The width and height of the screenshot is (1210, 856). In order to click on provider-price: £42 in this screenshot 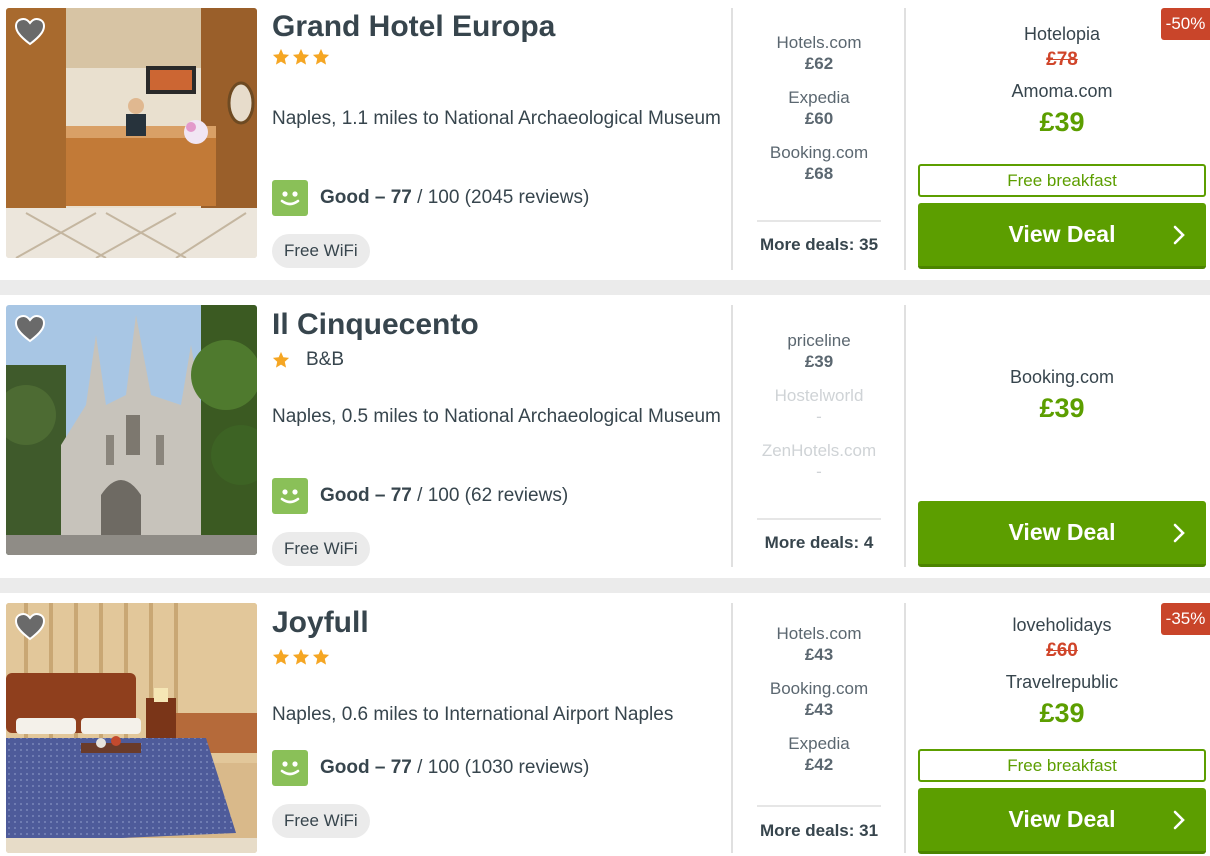, I will do `click(819, 764)`.